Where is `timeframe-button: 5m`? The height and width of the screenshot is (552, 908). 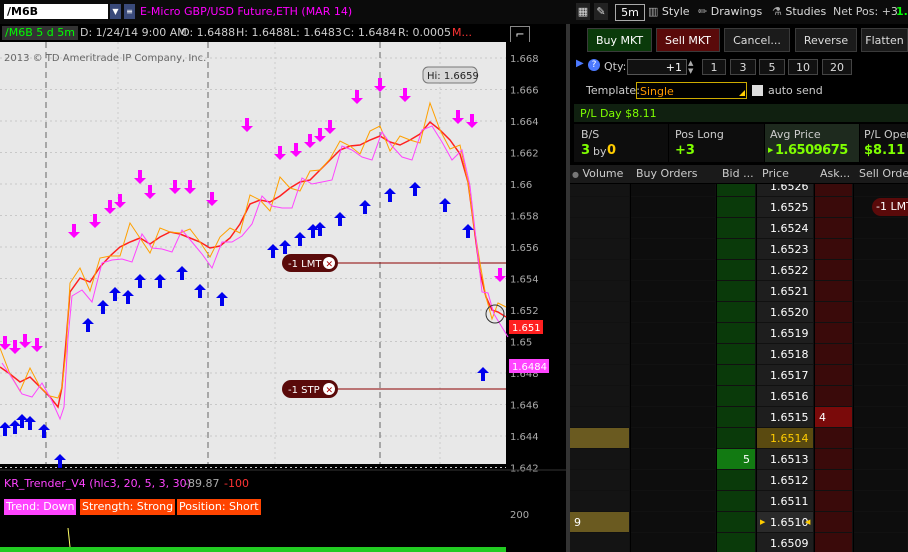 timeframe-button: 5m is located at coordinates (630, 12).